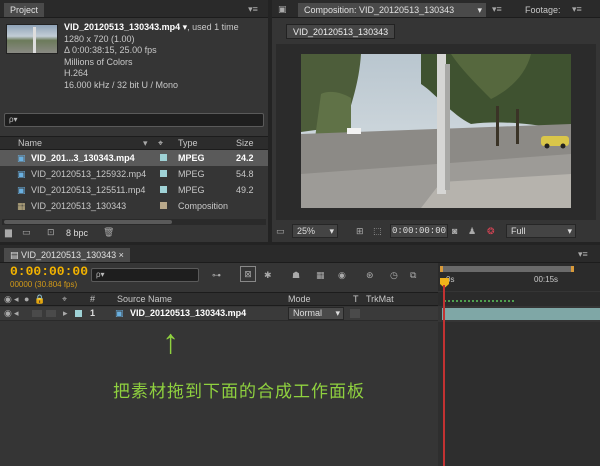 The image size is (600, 466). What do you see at coordinates (191, 174) in the screenshot?
I see `project-item-type: MPEG` at bounding box center [191, 174].